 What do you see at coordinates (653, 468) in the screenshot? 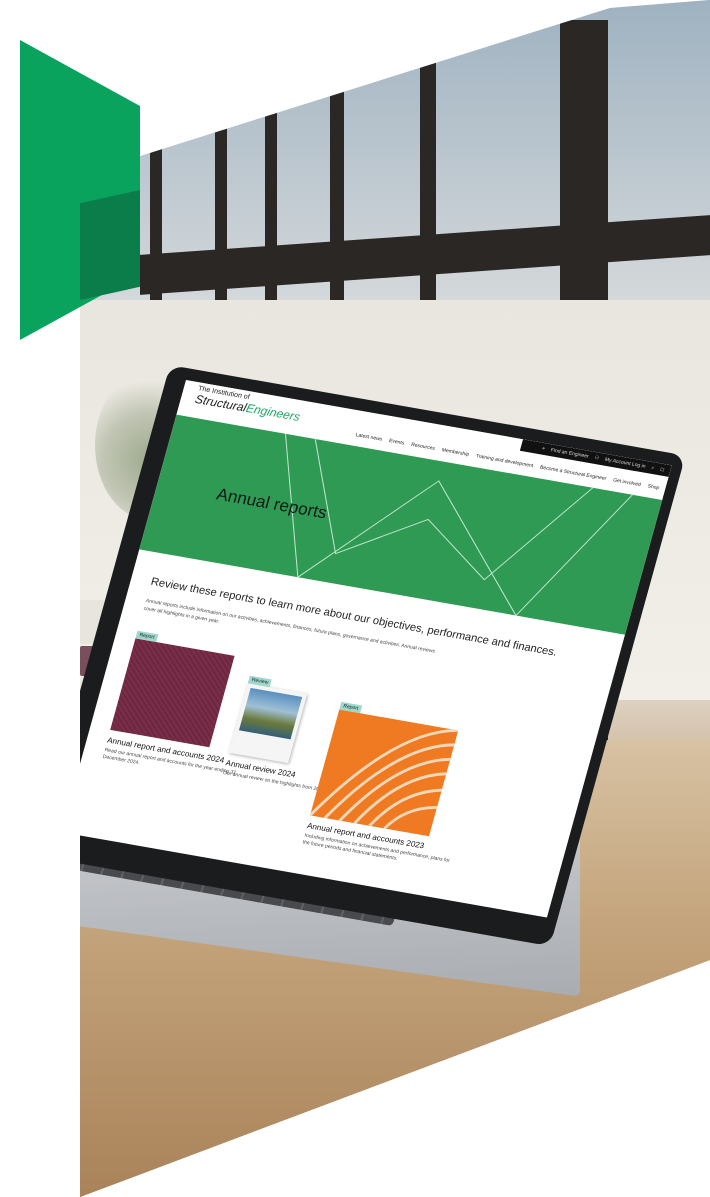
I see `search-icon: ⌕` at bounding box center [653, 468].